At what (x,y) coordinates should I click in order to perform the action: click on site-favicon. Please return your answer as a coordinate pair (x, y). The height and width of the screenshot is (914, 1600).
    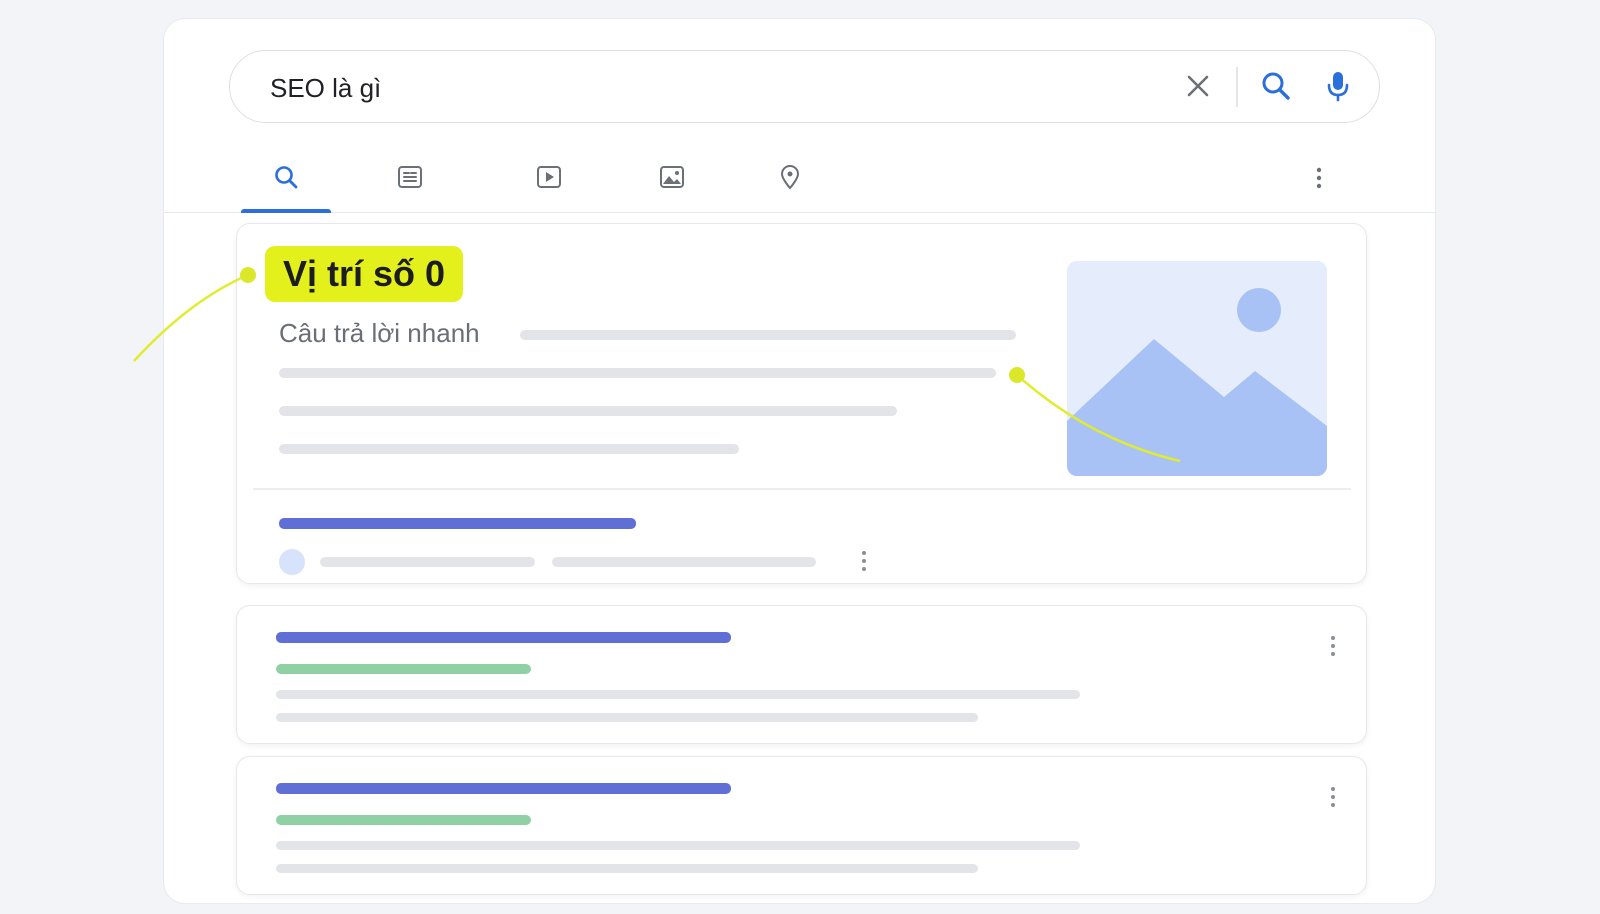
    Looking at the image, I should click on (292, 562).